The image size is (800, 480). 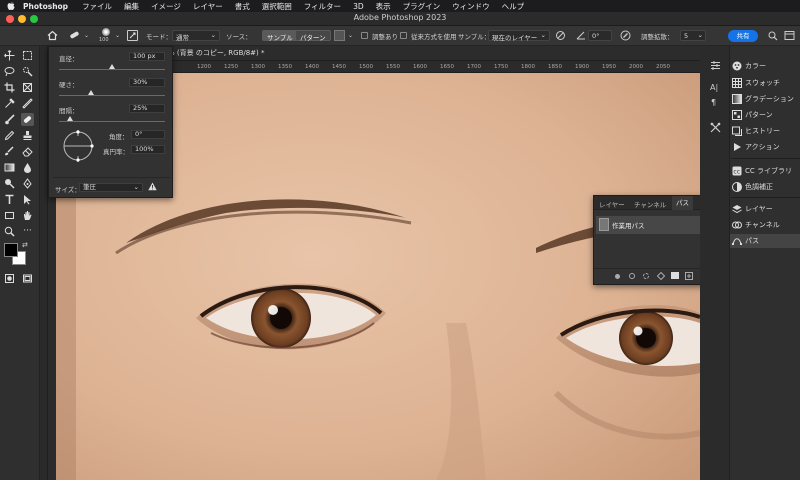 What do you see at coordinates (765, 241) in the screenshot?
I see `panel-item-paths: パス` at bounding box center [765, 241].